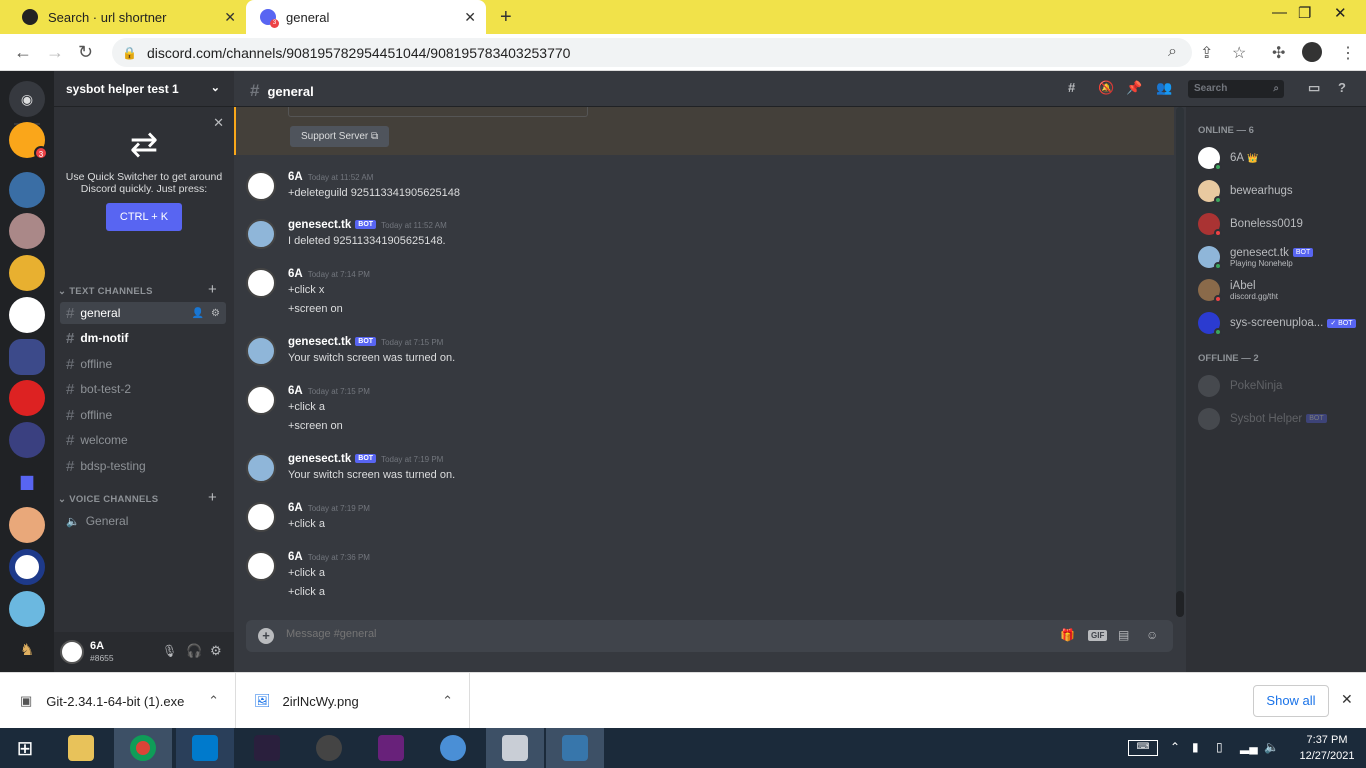 The height and width of the screenshot is (768, 1366). Describe the element at coordinates (340, 136) in the screenshot. I see `support-server-button: Support Server ⧉` at that location.